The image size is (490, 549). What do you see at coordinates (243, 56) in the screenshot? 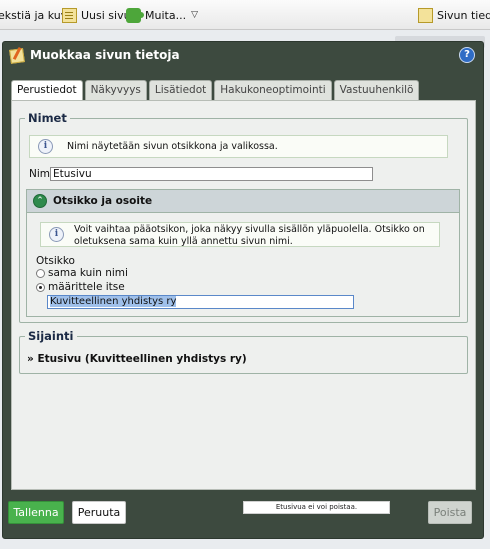
I see `dialog-header: Muokkaa sivun tietoja ?` at bounding box center [243, 56].